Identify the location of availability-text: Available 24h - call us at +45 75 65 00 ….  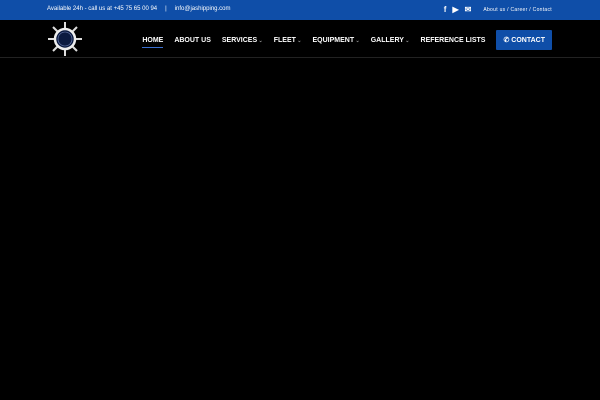
(102, 9).